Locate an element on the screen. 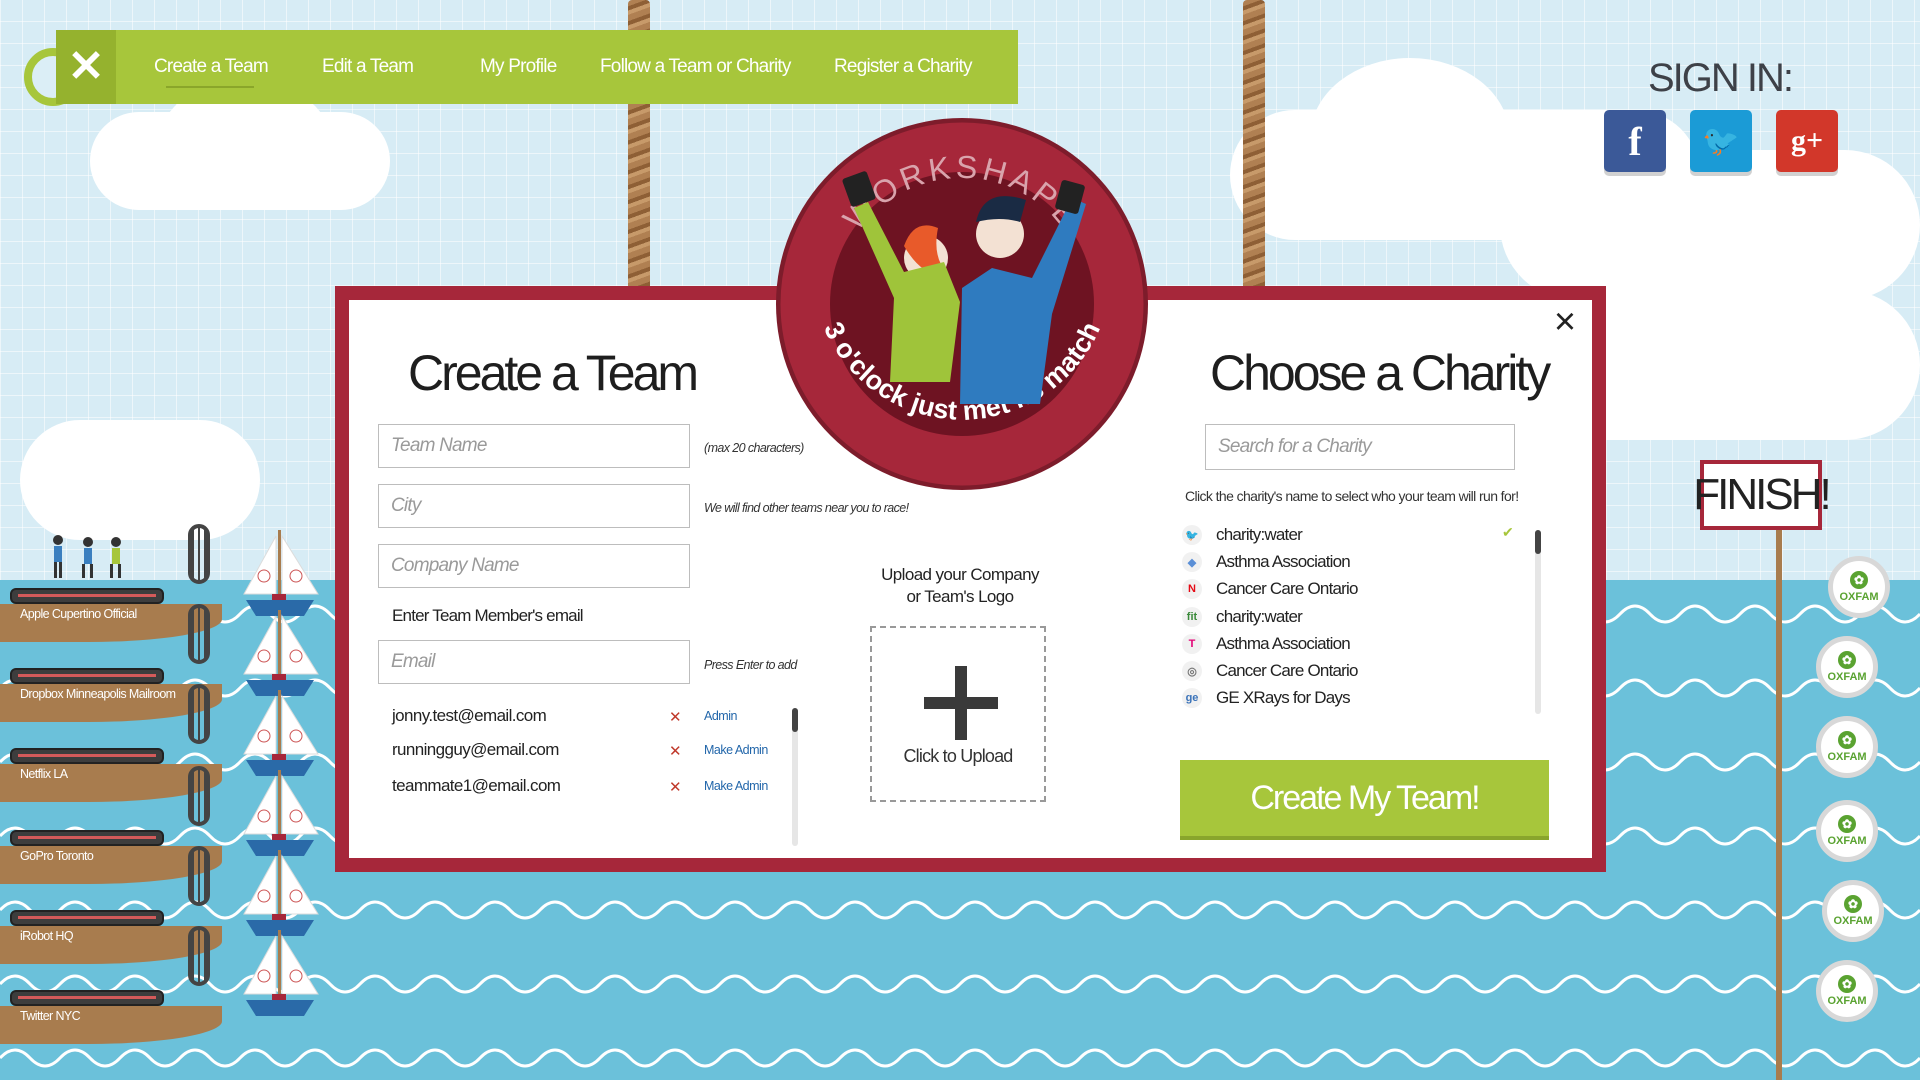 Image resolution: width=1920 pixels, height=1080 pixels. upload-label-line1: Upload your Company is located at coordinates (960, 574).